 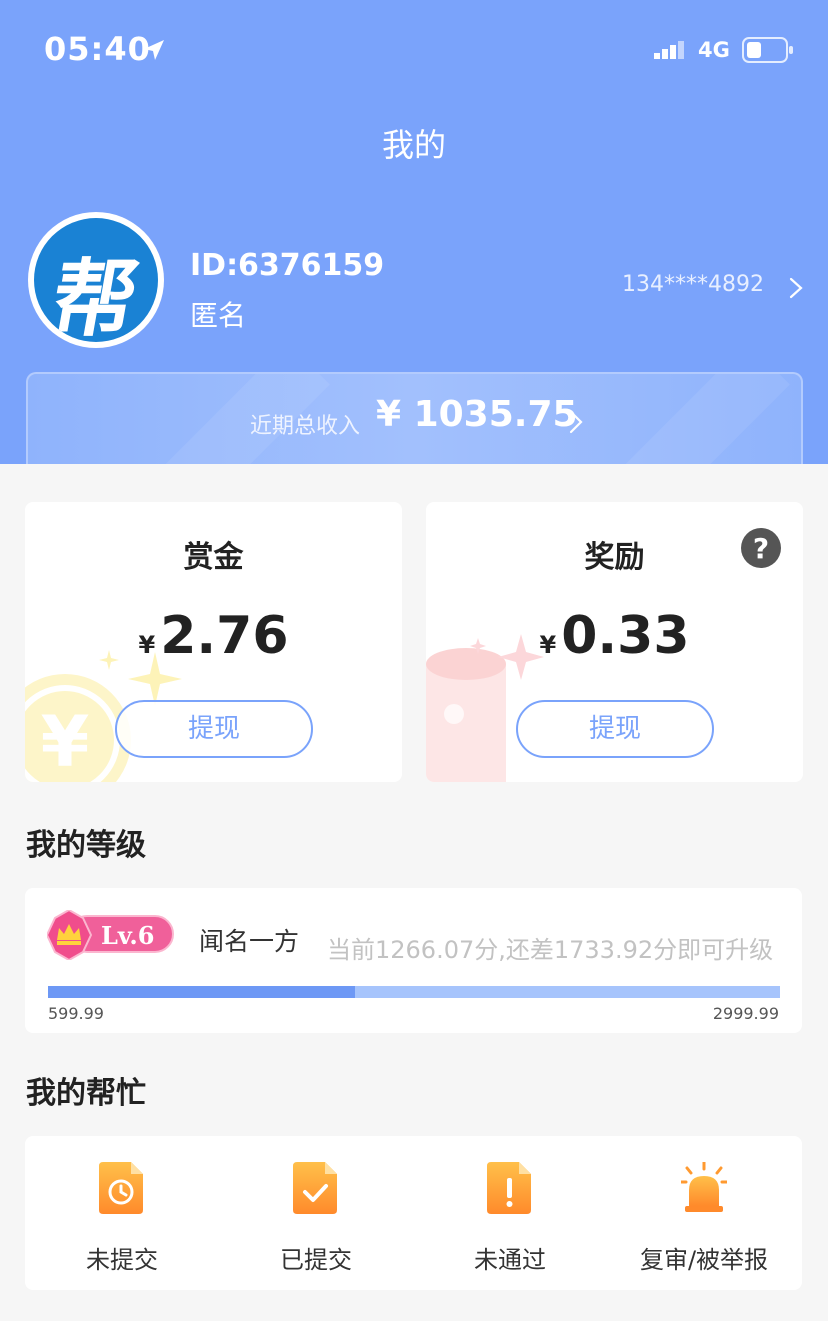 I want to click on level-name: 闻名一方, so click(x=249, y=941).